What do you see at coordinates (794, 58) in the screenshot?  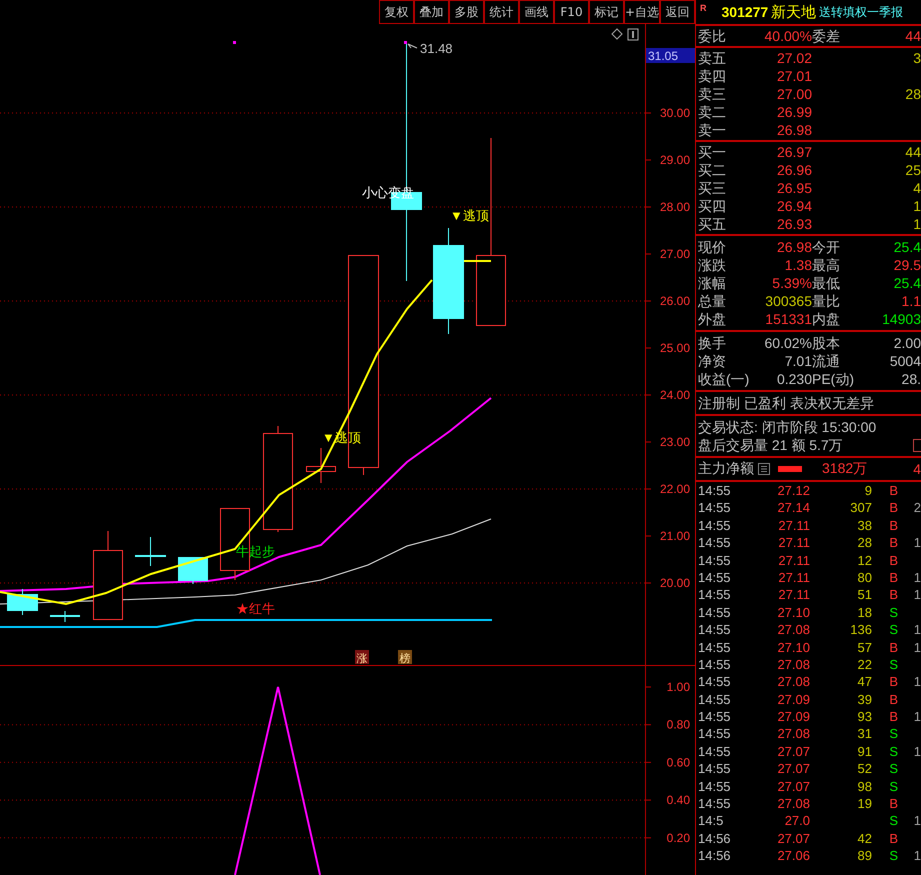 I see `order-price: 27.02` at bounding box center [794, 58].